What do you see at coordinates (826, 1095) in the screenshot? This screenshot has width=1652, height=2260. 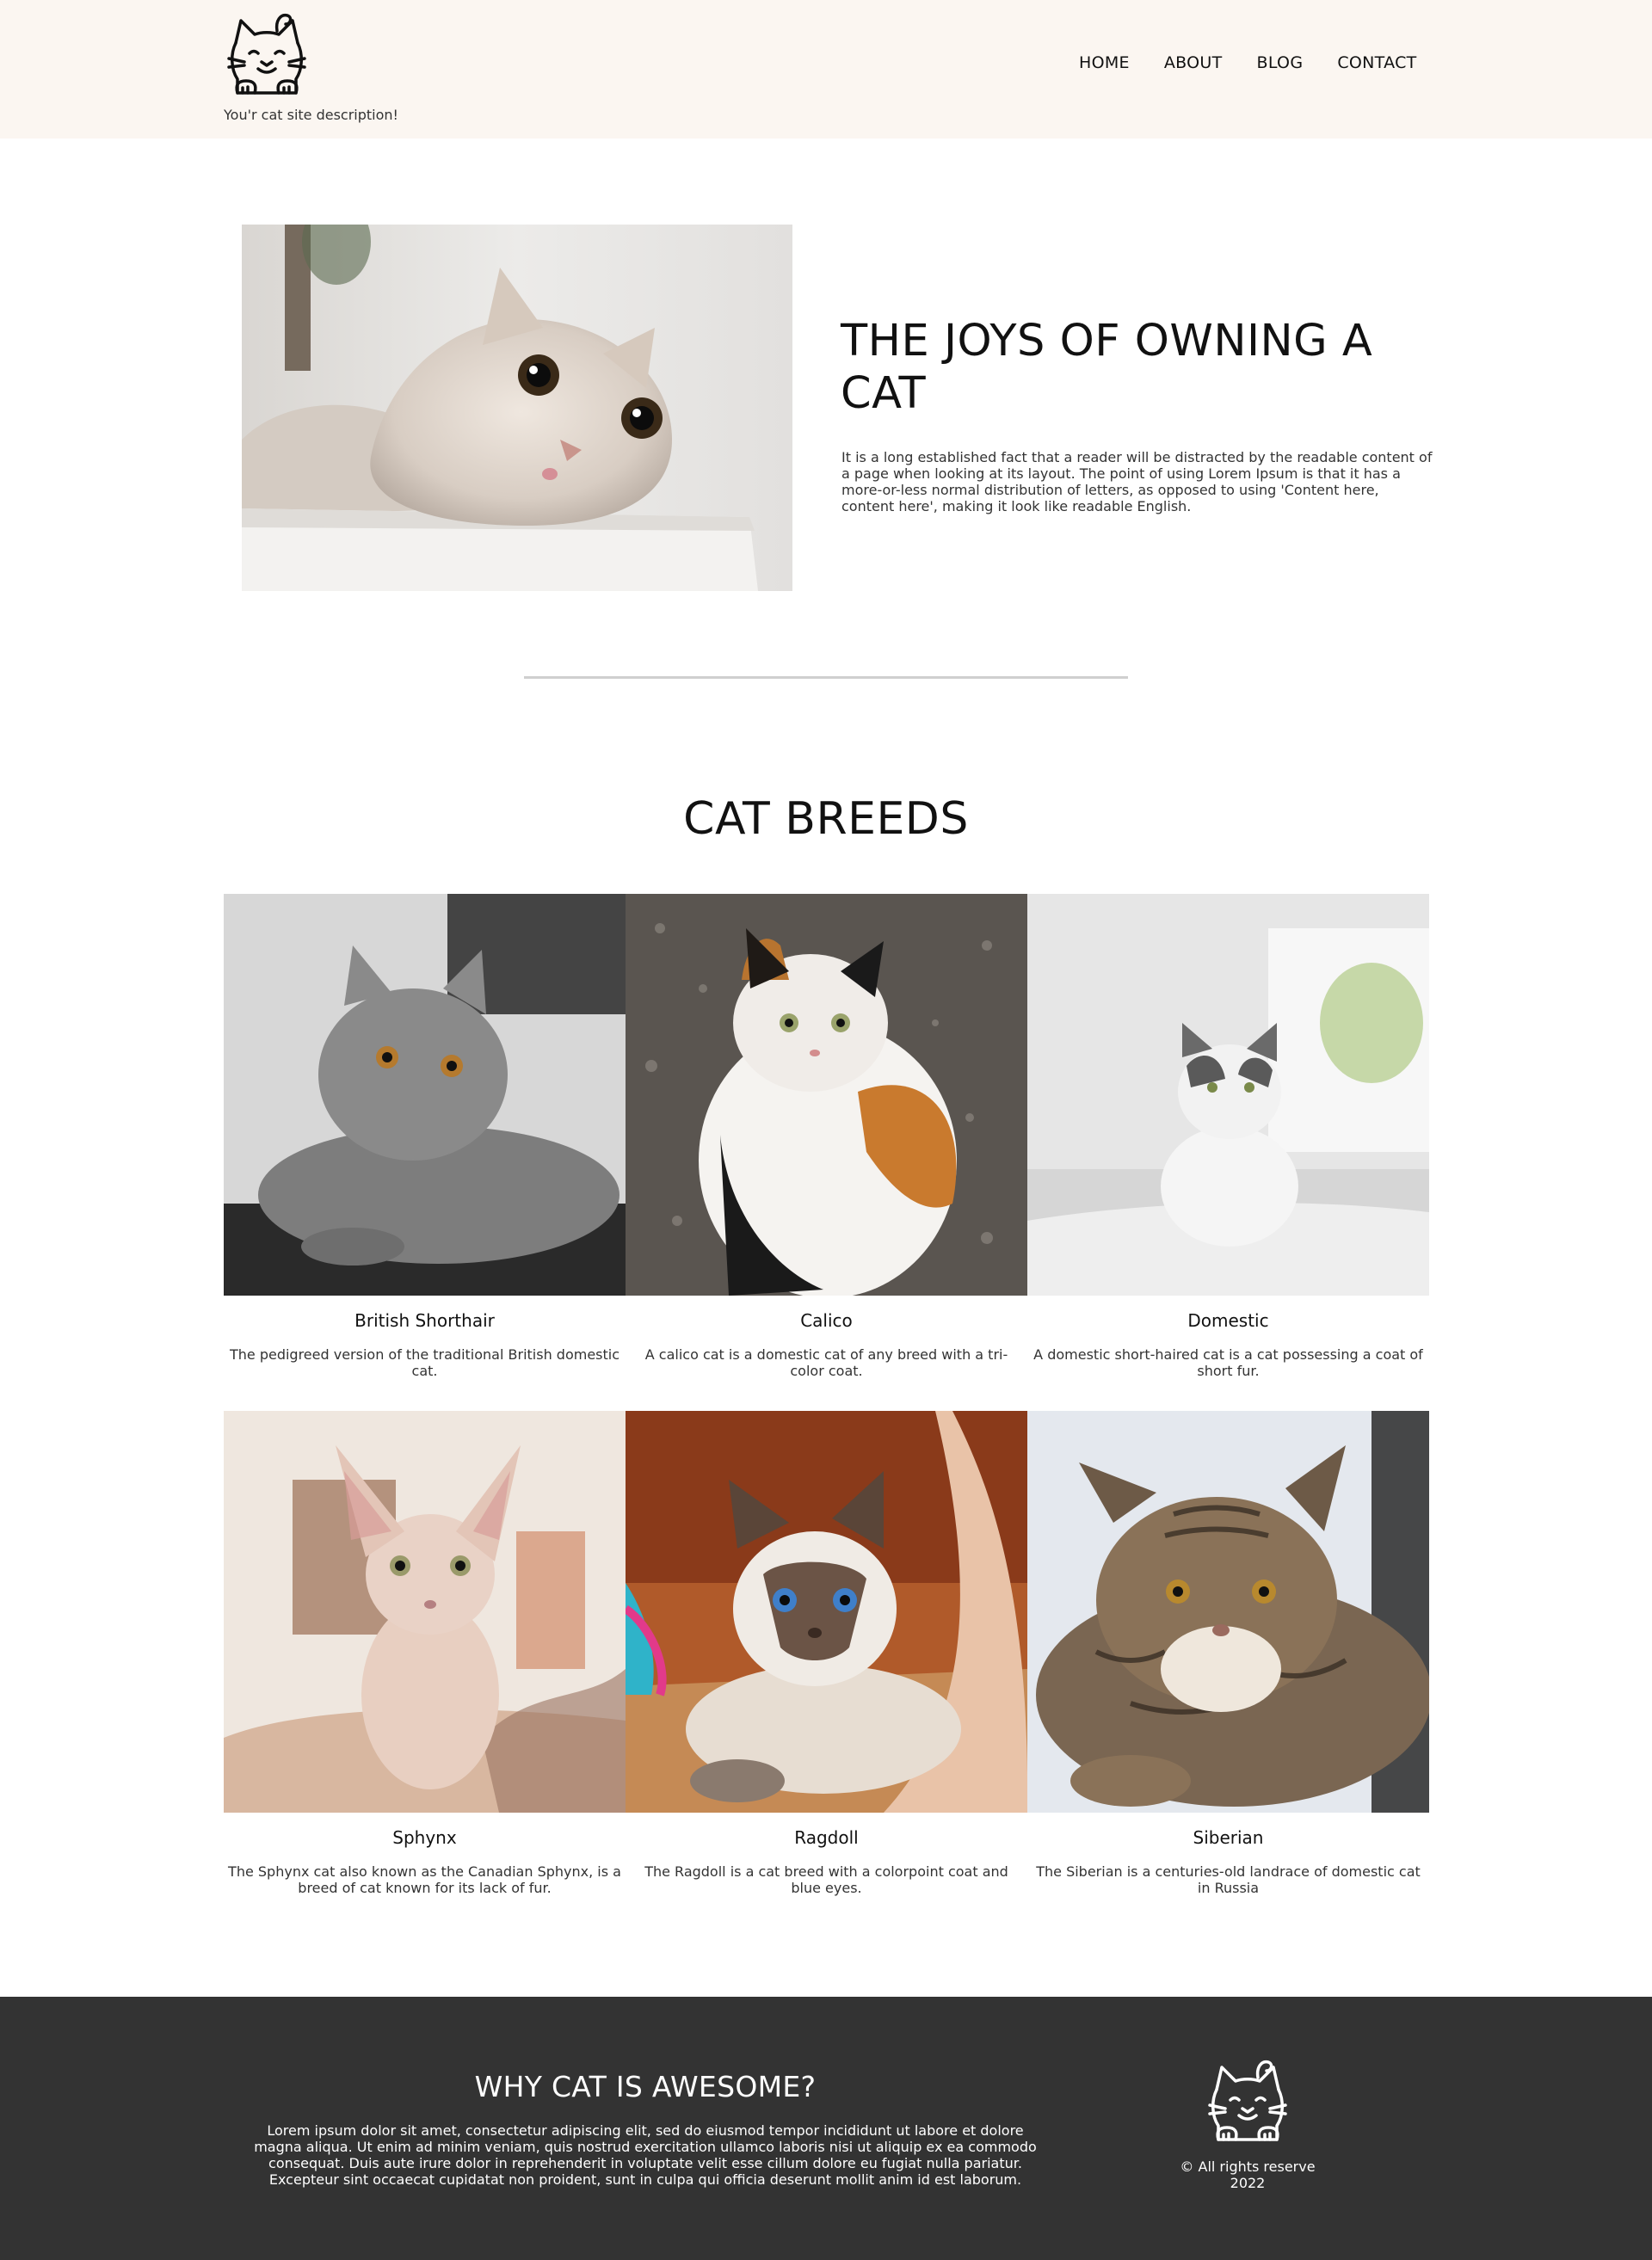 I see `calico-photo` at bounding box center [826, 1095].